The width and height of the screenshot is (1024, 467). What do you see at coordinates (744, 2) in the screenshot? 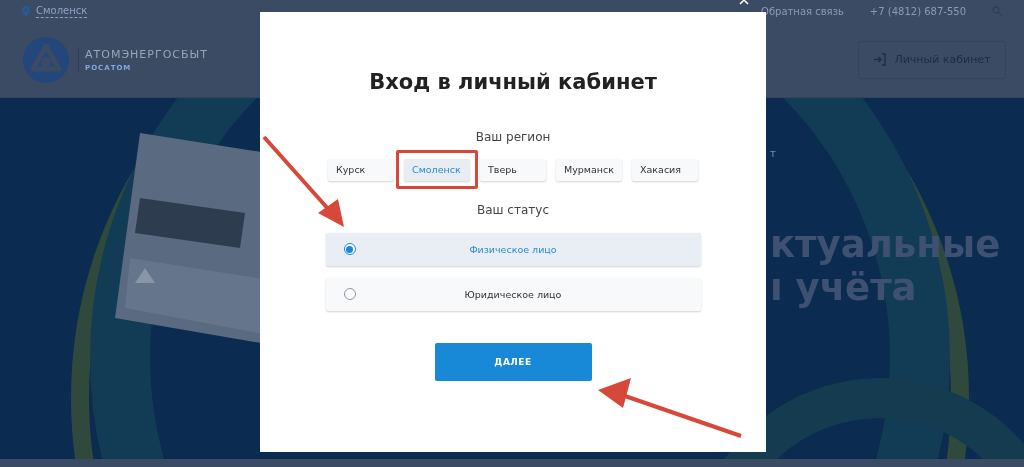
I see `close-icon` at bounding box center [744, 2].